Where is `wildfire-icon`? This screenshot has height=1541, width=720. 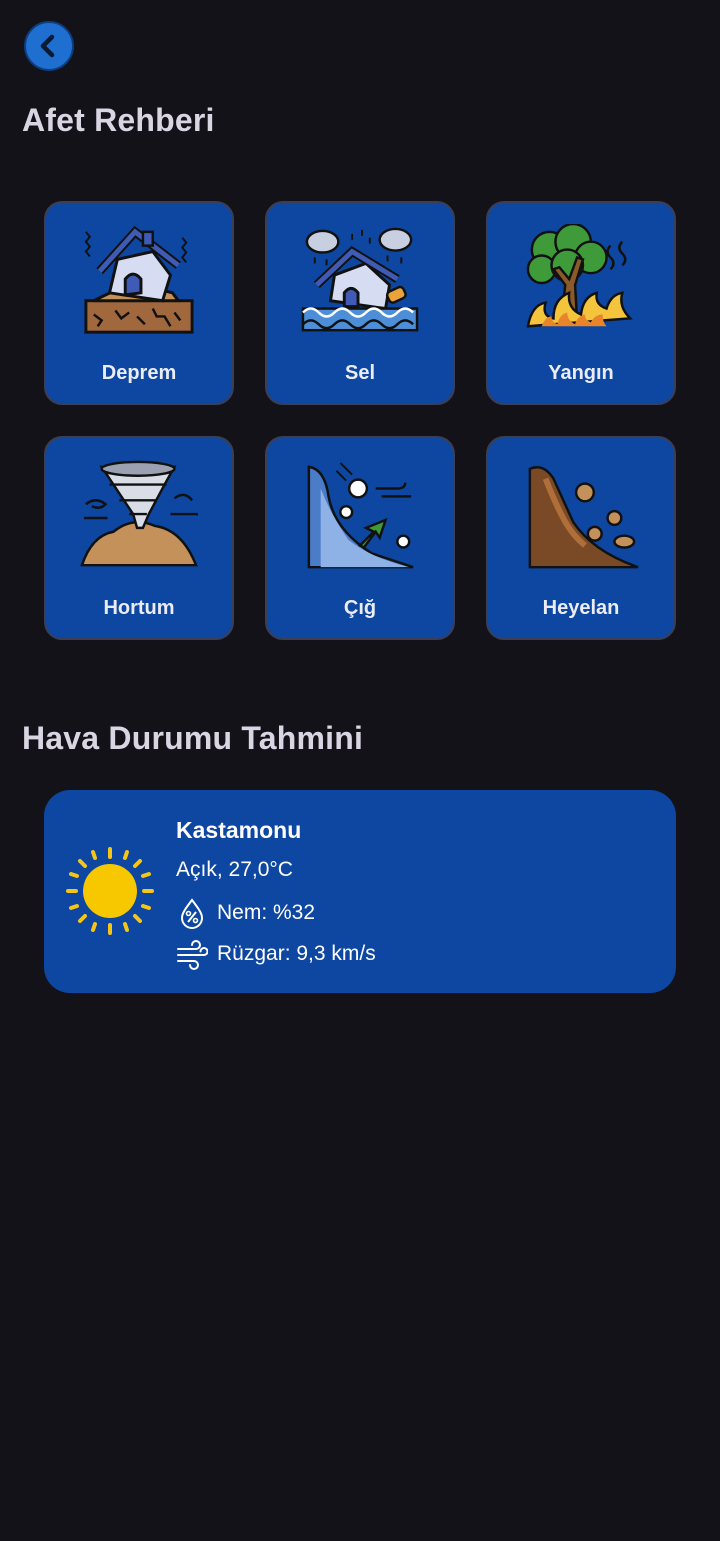 wildfire-icon is located at coordinates (579, 276).